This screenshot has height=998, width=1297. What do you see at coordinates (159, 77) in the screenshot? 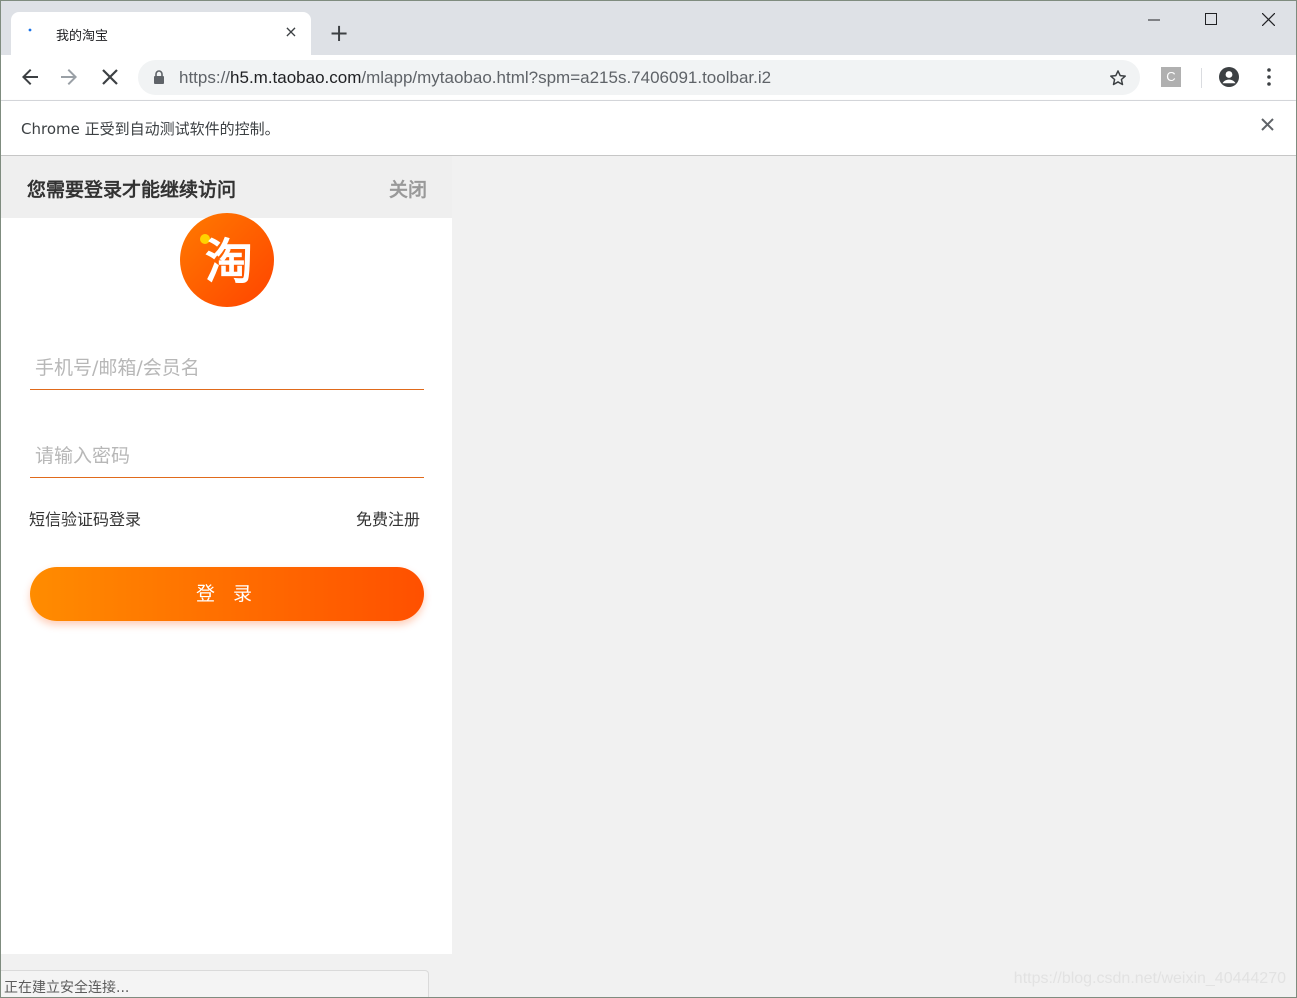
I see `lock-icon` at bounding box center [159, 77].